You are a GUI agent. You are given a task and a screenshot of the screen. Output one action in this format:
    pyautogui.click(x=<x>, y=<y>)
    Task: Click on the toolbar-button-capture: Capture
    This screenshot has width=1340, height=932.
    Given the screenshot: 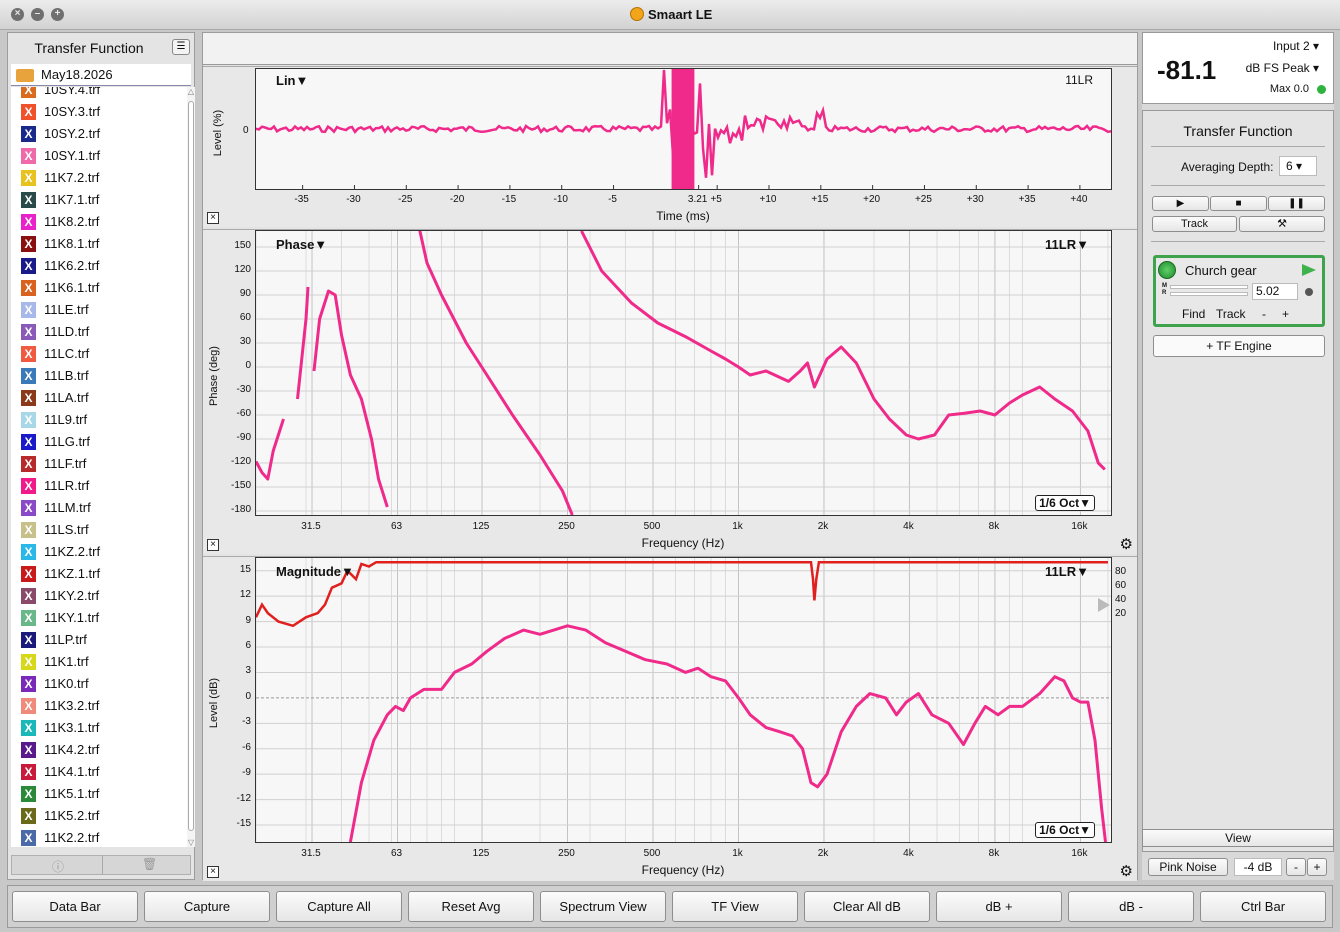 What is the action you would take?
    pyautogui.click(x=207, y=906)
    